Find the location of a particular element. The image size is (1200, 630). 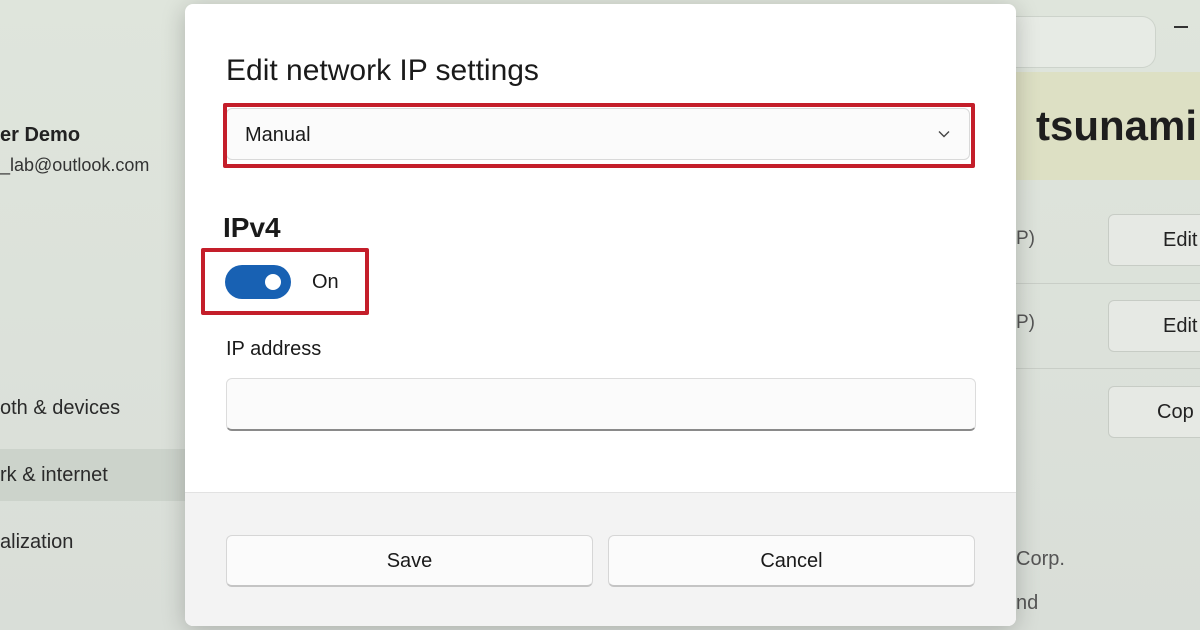

ipv4-toggle-row: On is located at coordinates (295, 284).